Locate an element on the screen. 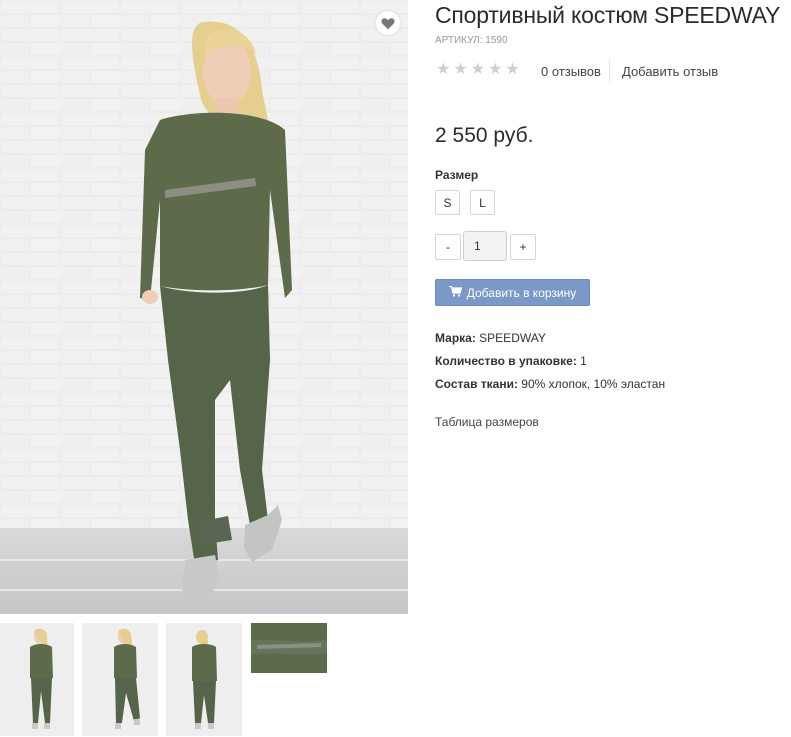 This screenshot has height=737, width=791. divider is located at coordinates (609, 71).